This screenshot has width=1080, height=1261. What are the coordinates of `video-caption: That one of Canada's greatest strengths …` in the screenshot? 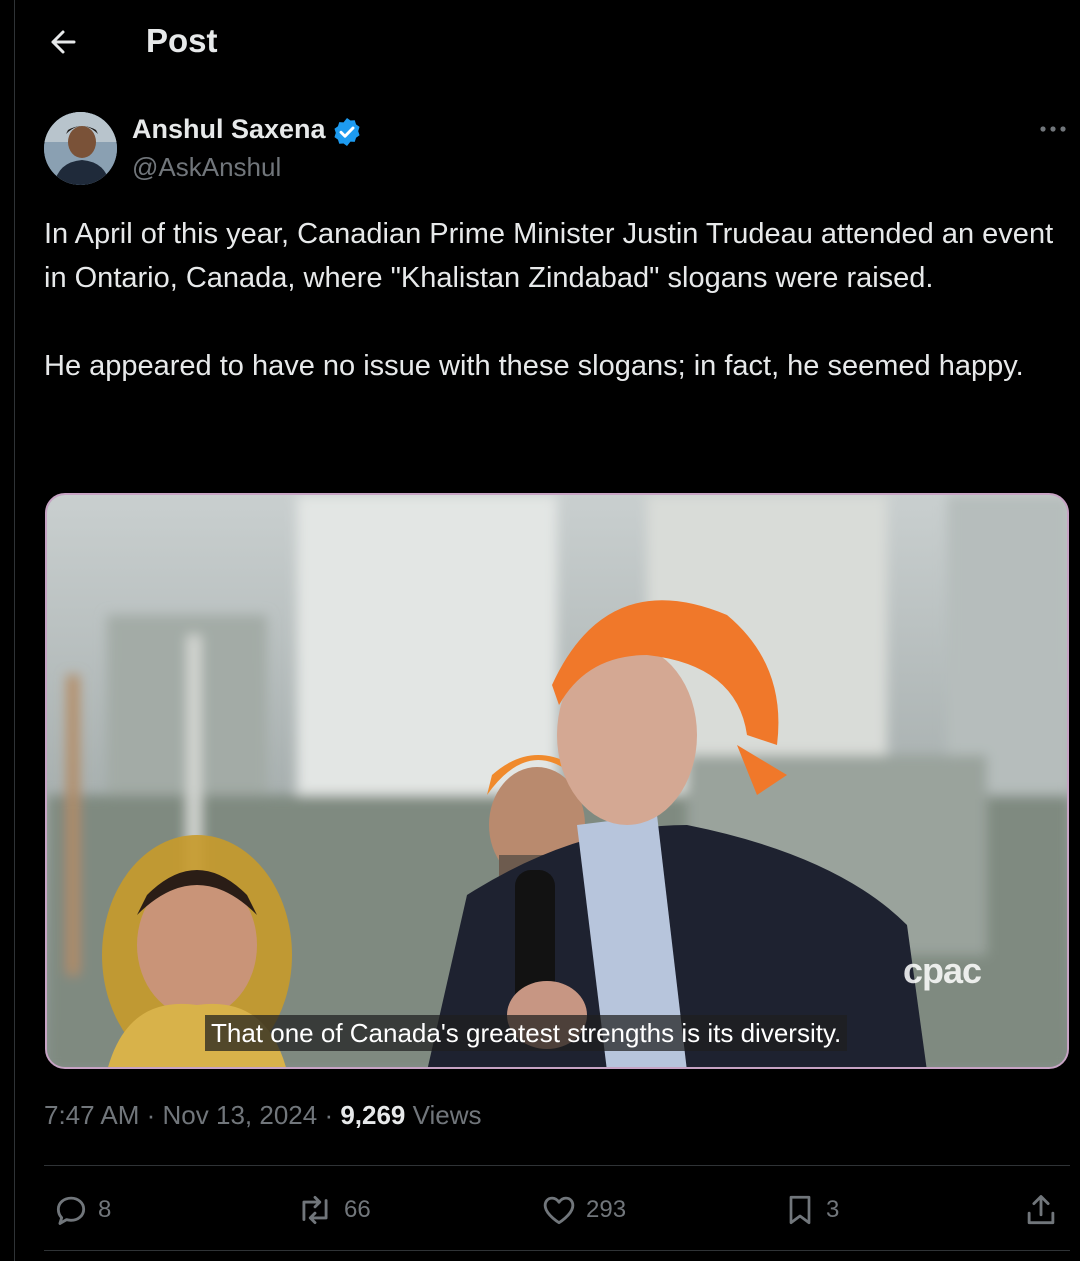 It's located at (526, 1033).